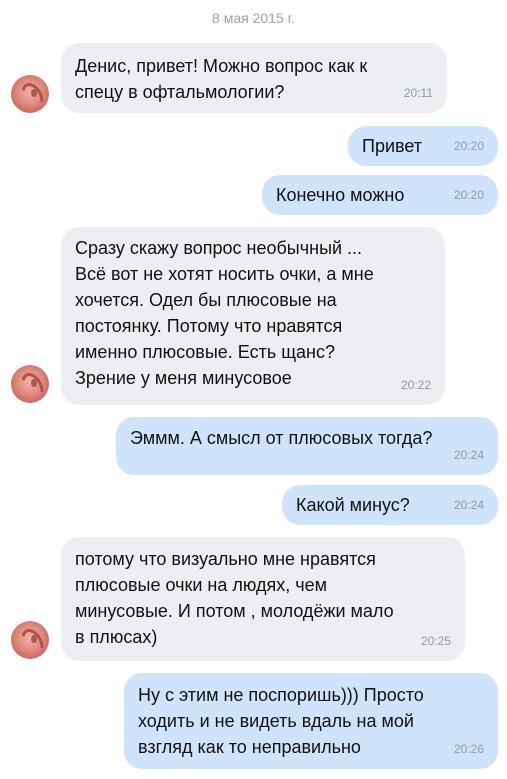 The image size is (507, 779). I want to click on message-text: Конечно можно, so click(340, 195).